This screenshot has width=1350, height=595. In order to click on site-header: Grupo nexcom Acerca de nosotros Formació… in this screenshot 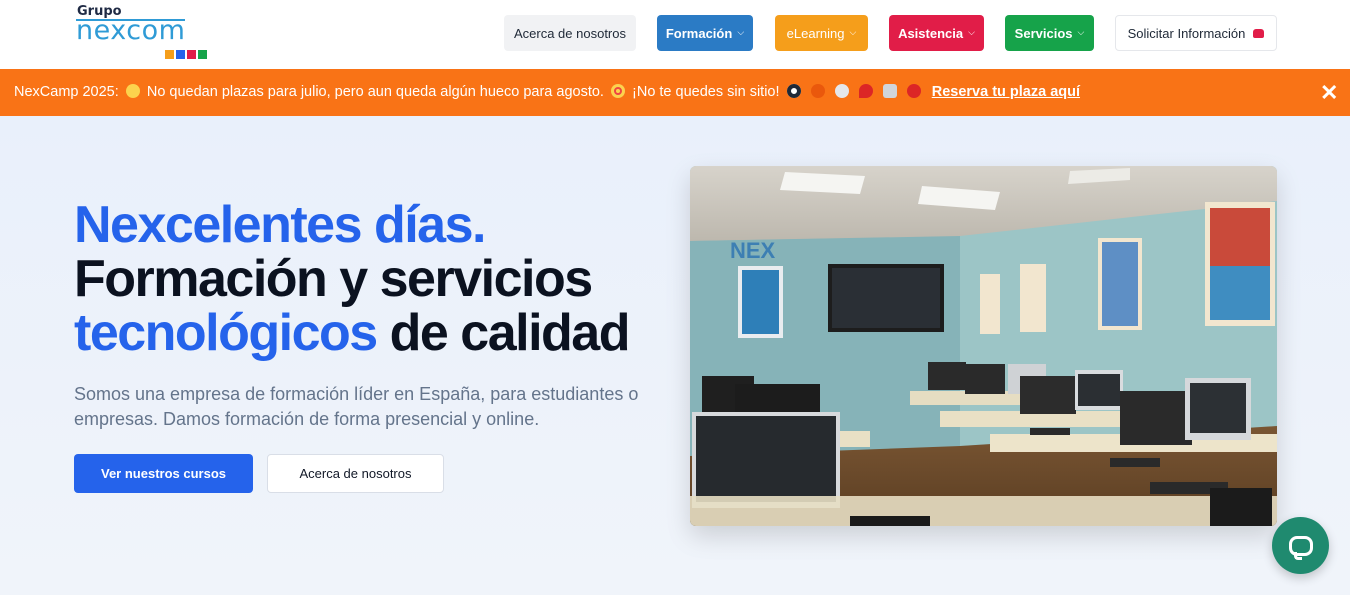, I will do `click(675, 34)`.